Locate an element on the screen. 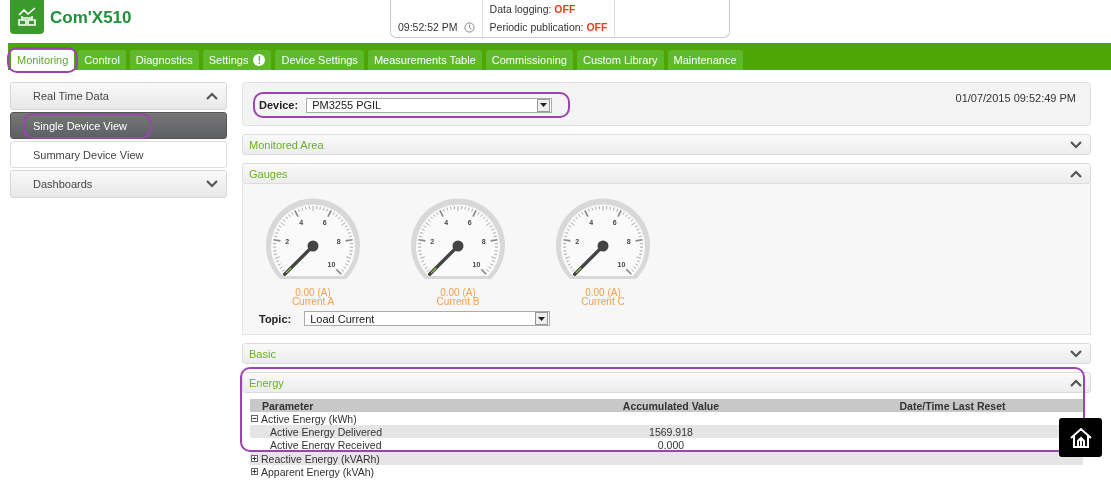 The height and width of the screenshot is (483, 1111). sidebar-item: Single Device View is located at coordinates (118, 125).